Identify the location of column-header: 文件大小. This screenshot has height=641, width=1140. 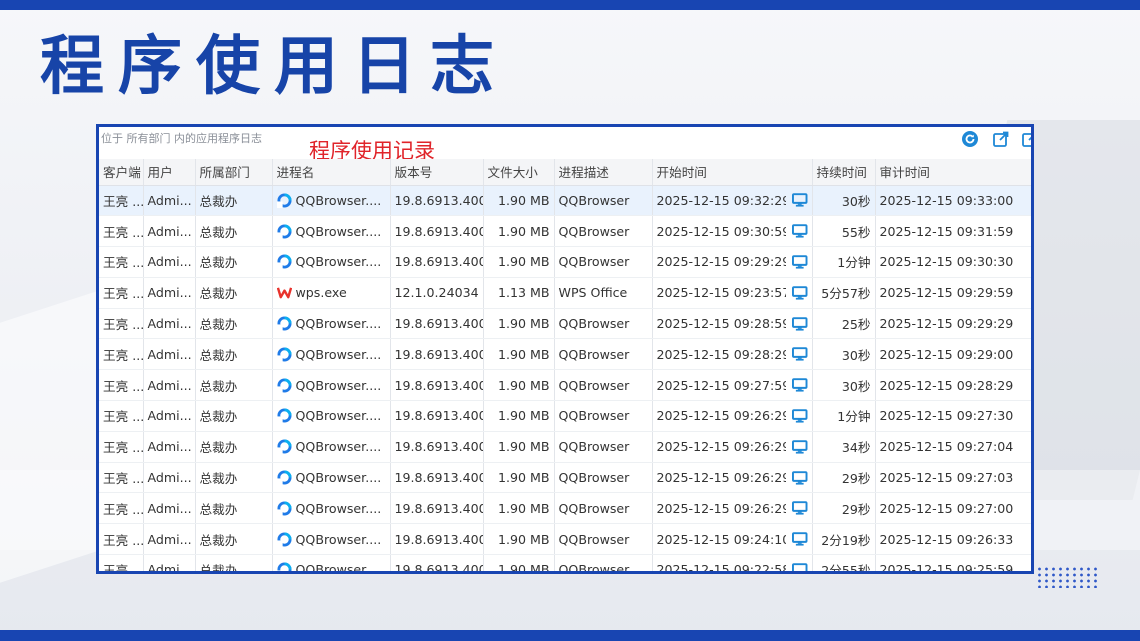
(519, 172).